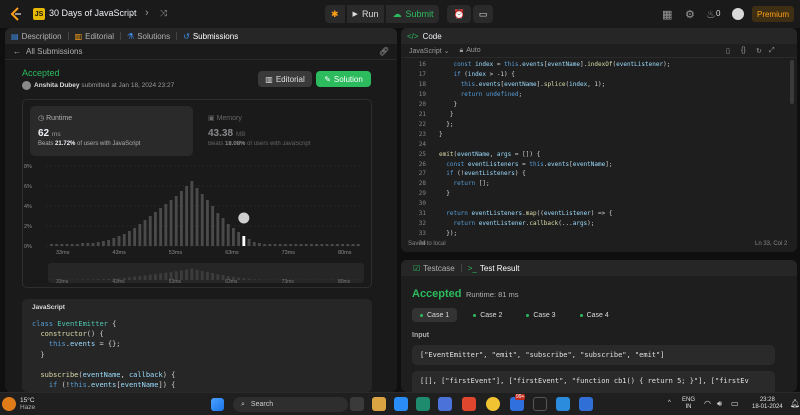 The image size is (800, 415). Describe the element at coordinates (39, 14) in the screenshot. I see `problem-list-badge: JS` at that location.